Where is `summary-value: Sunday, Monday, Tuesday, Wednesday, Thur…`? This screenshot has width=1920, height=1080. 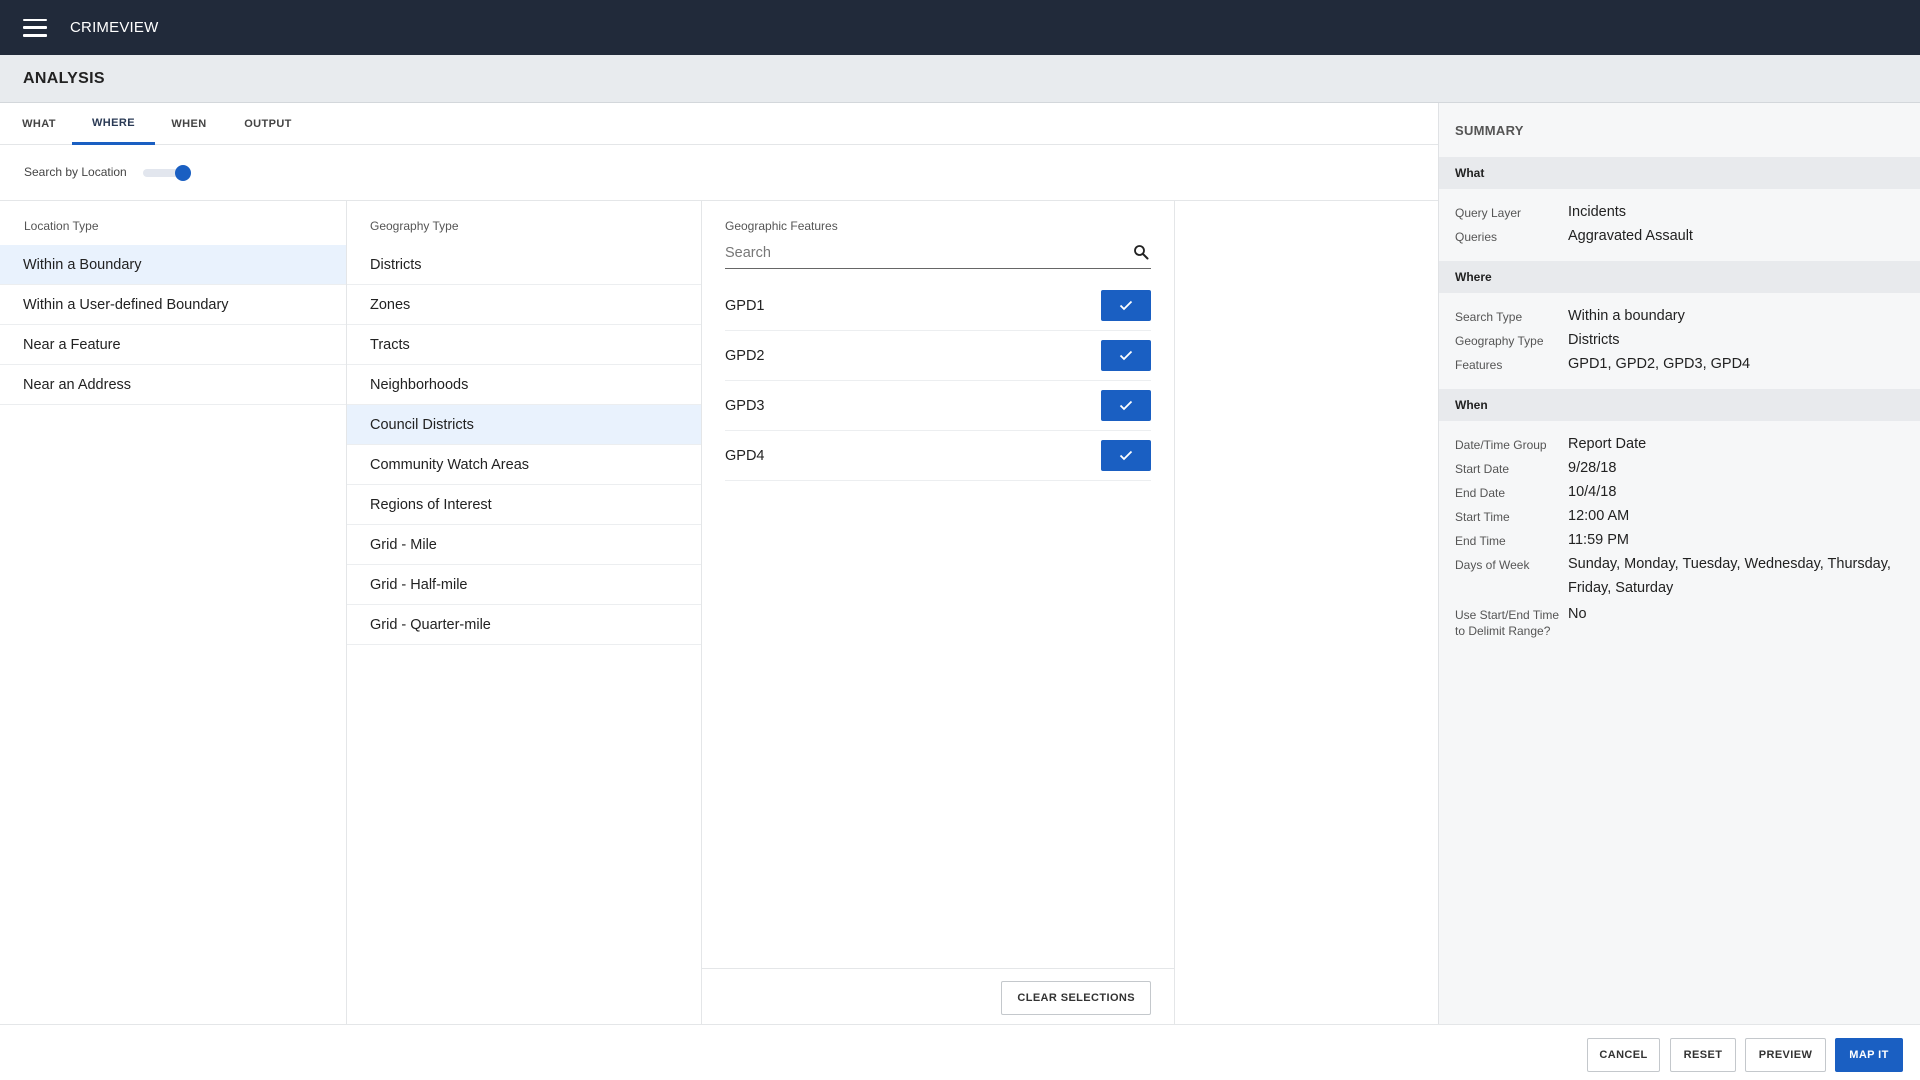 summary-value: Sunday, Monday, Tuesday, Wednesday, Thur… is located at coordinates (1729, 576).